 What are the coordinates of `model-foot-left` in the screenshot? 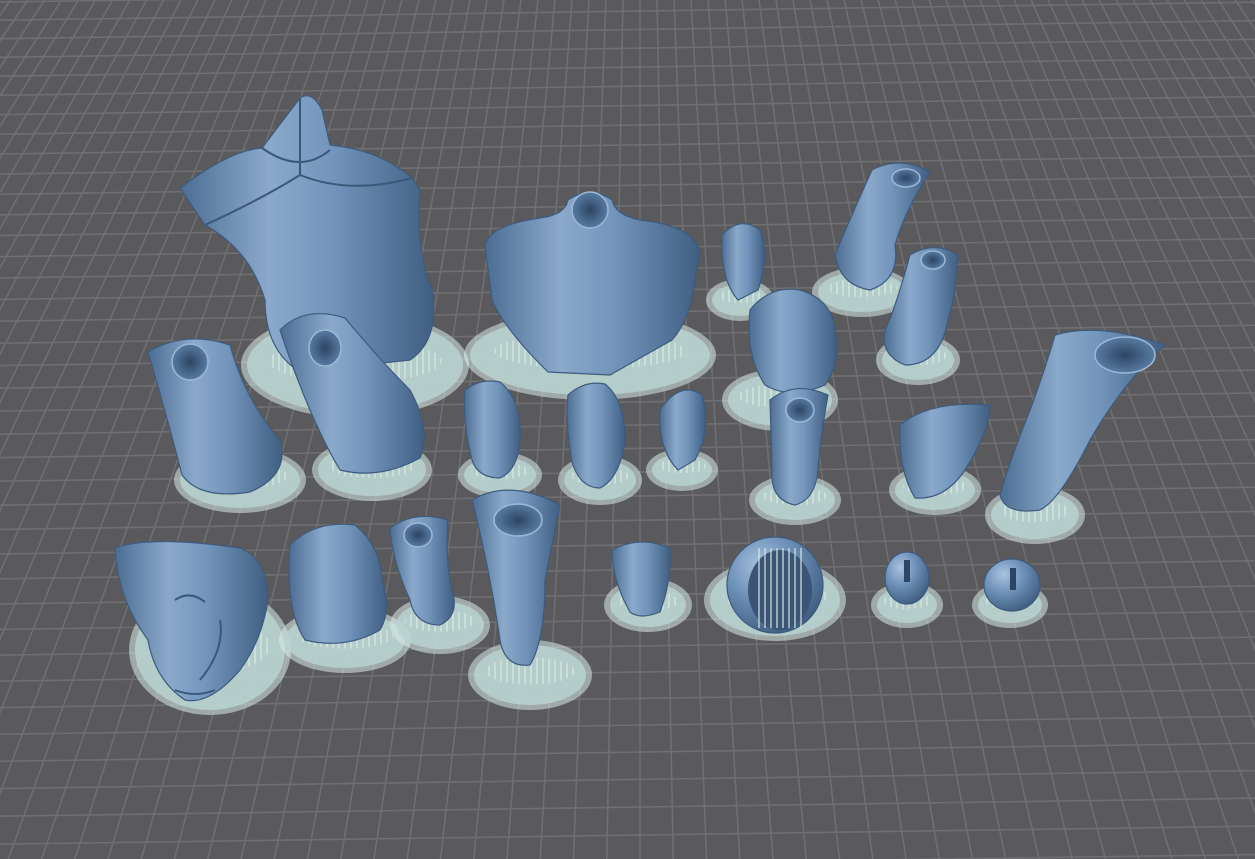 It's located at (648, 586).